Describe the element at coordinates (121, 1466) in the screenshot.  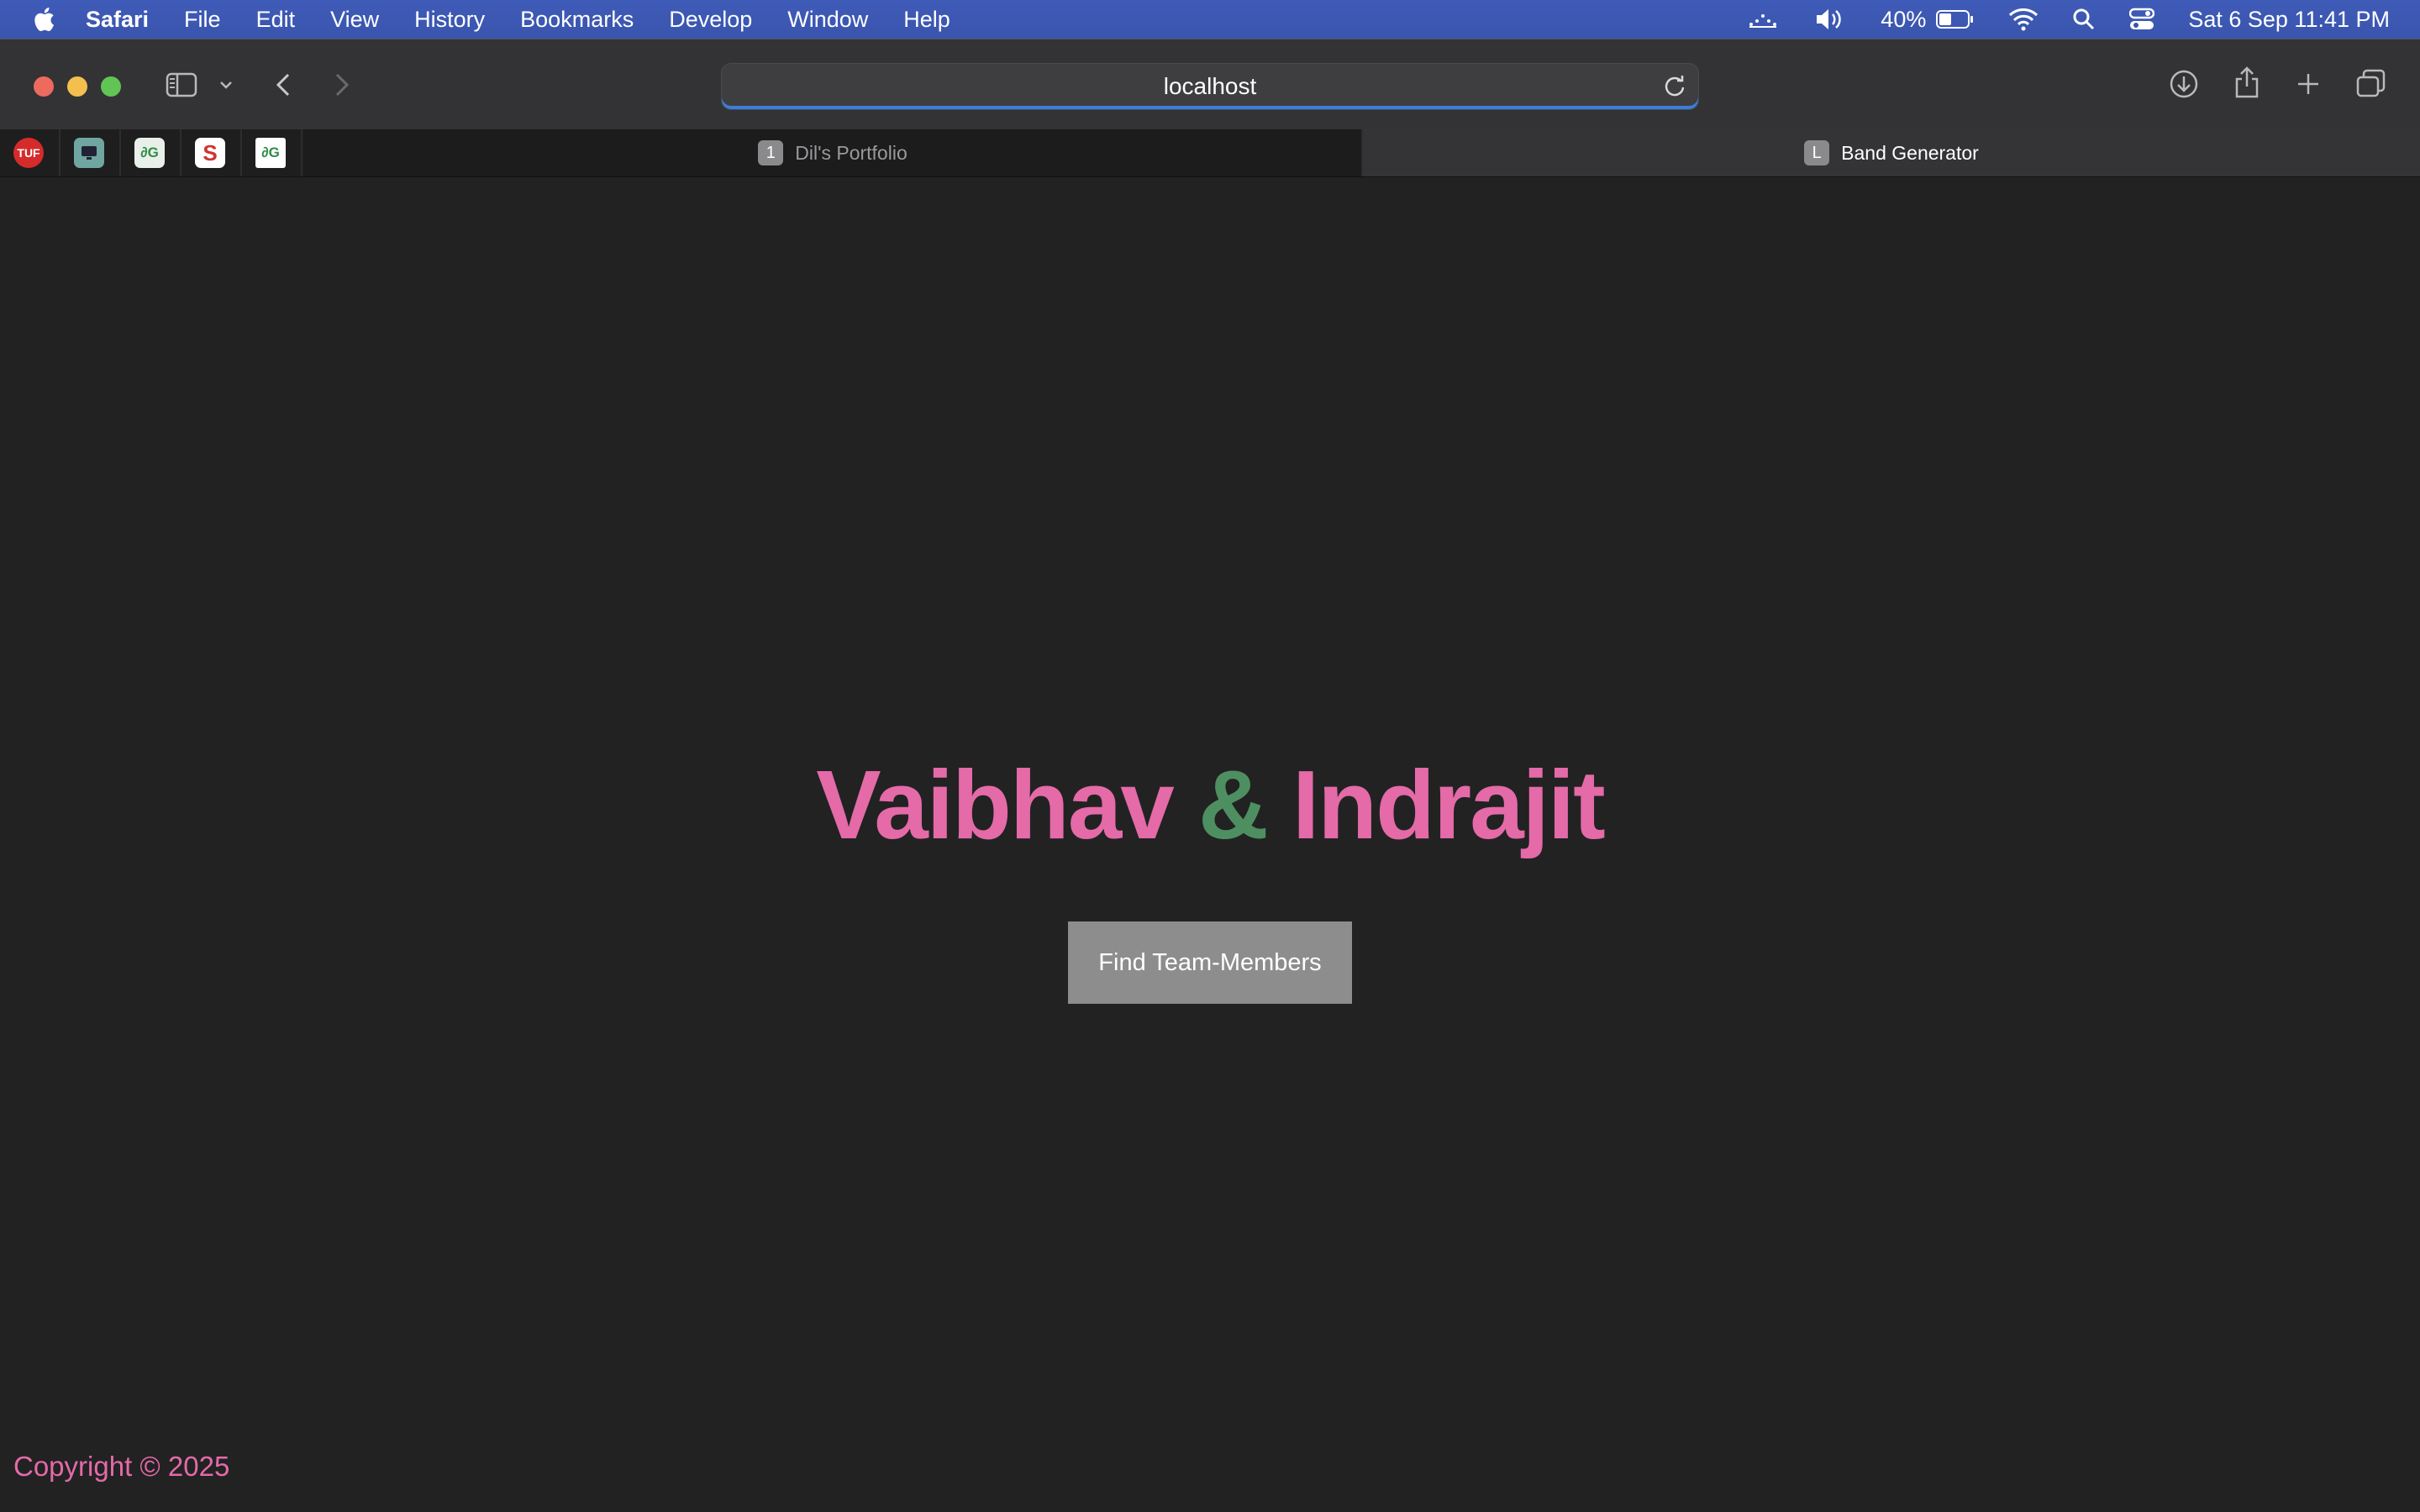
I see `copyright-footer: Copyright © 2025` at that location.